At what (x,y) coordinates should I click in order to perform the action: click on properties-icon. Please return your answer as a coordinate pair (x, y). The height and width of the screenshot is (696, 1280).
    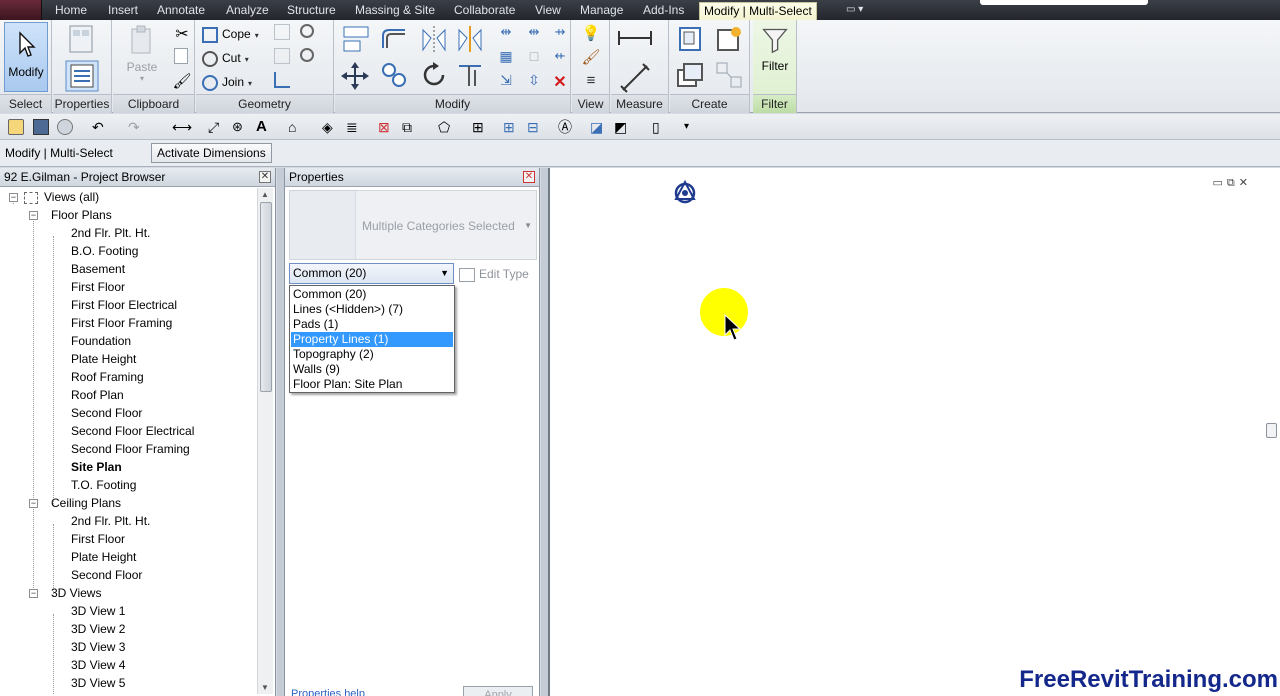
    Looking at the image, I should click on (82, 76).